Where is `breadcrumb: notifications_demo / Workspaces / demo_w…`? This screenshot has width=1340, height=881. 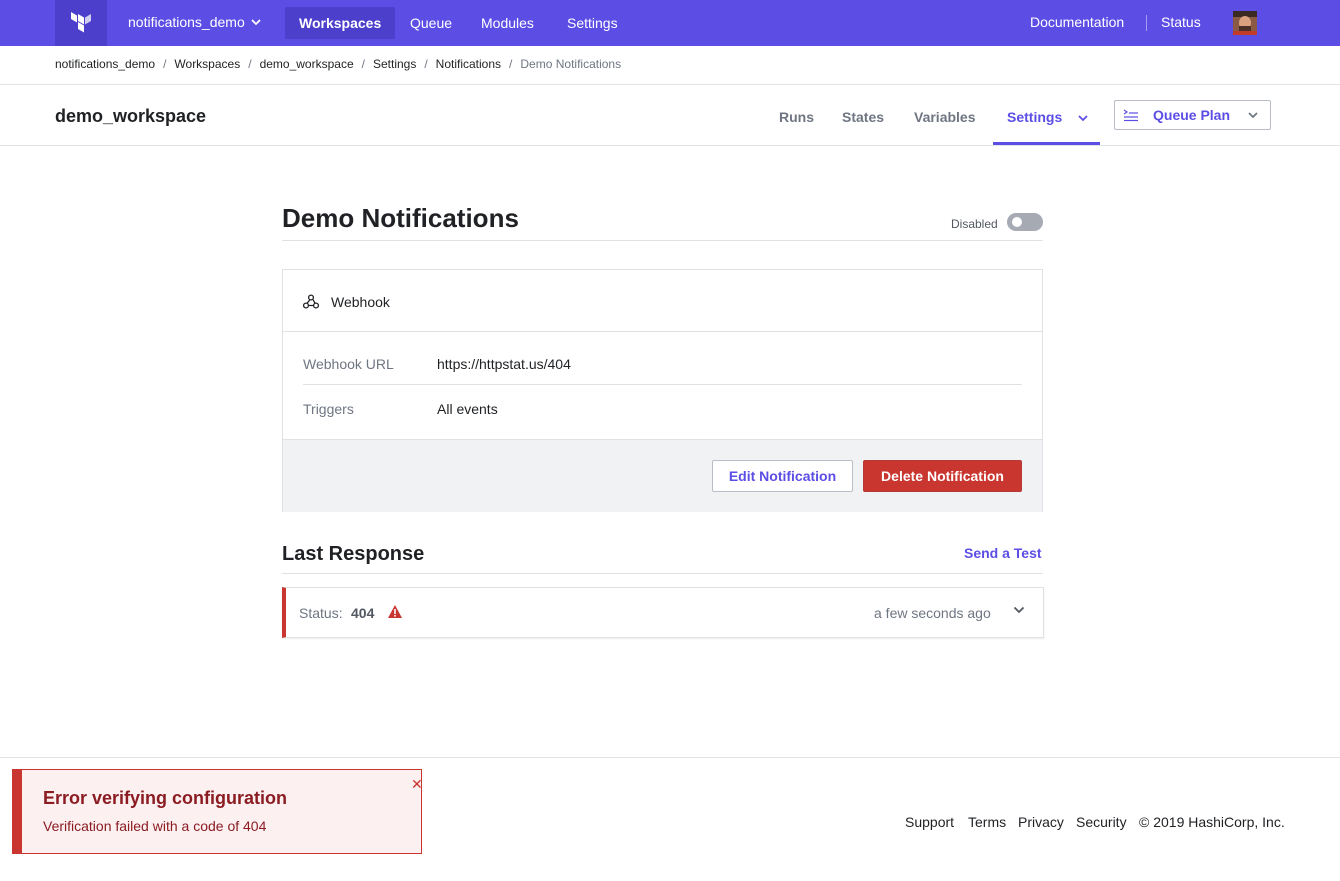
breadcrumb: notifications_demo / Workspaces / demo_w… is located at coordinates (338, 64).